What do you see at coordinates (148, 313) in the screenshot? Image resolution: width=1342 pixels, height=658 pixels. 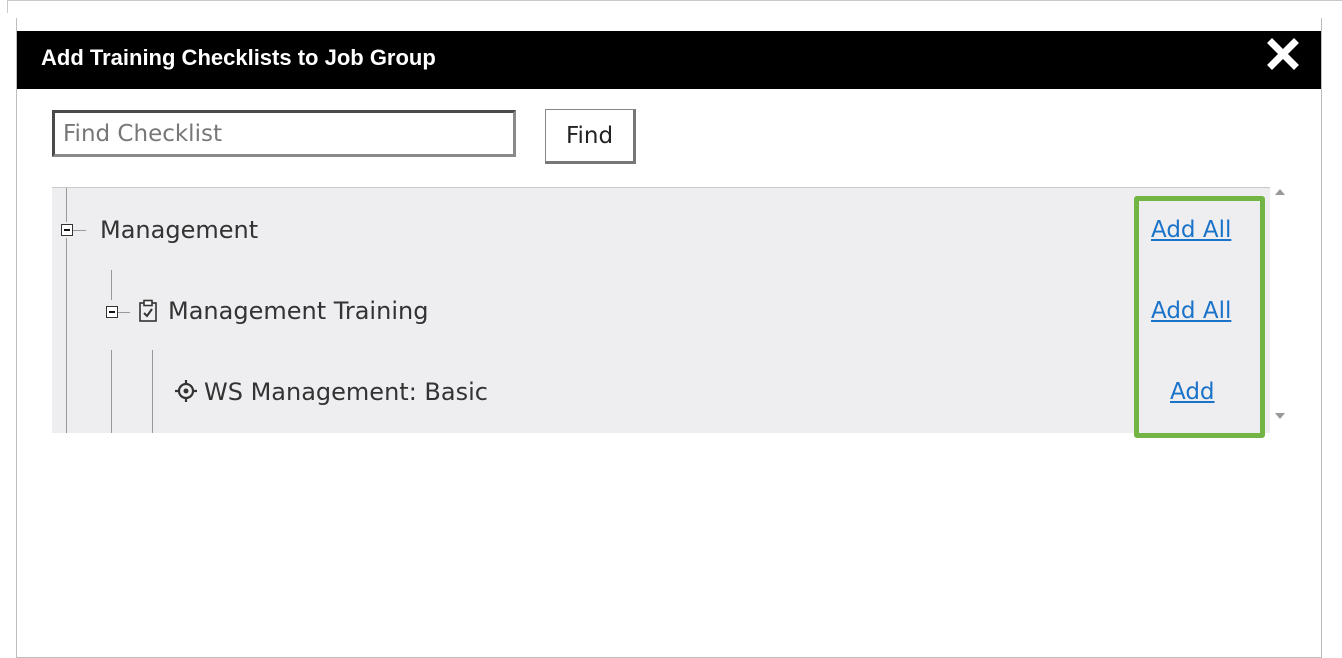 I see `checklist-icon` at bounding box center [148, 313].